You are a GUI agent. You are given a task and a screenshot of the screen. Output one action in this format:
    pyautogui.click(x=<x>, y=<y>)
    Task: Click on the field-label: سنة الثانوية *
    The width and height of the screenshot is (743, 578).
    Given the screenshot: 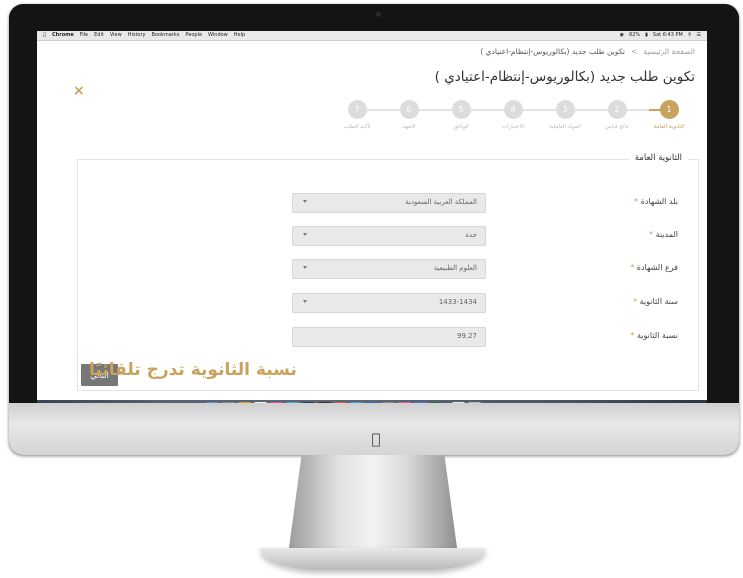 What is the action you would take?
    pyautogui.click(x=655, y=301)
    